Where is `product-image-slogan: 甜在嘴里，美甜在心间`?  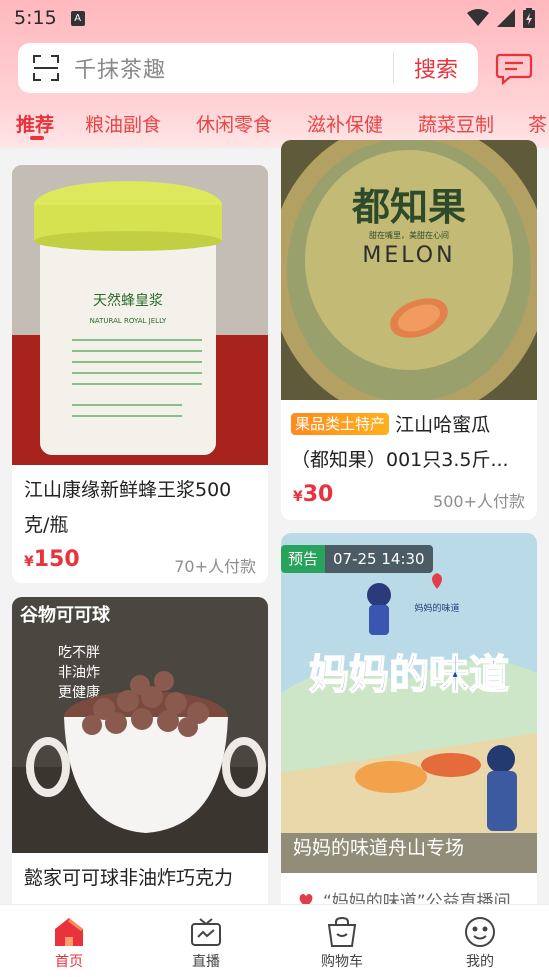
product-image-slogan: 甜在嘴里，美甜在心间 is located at coordinates (409, 235).